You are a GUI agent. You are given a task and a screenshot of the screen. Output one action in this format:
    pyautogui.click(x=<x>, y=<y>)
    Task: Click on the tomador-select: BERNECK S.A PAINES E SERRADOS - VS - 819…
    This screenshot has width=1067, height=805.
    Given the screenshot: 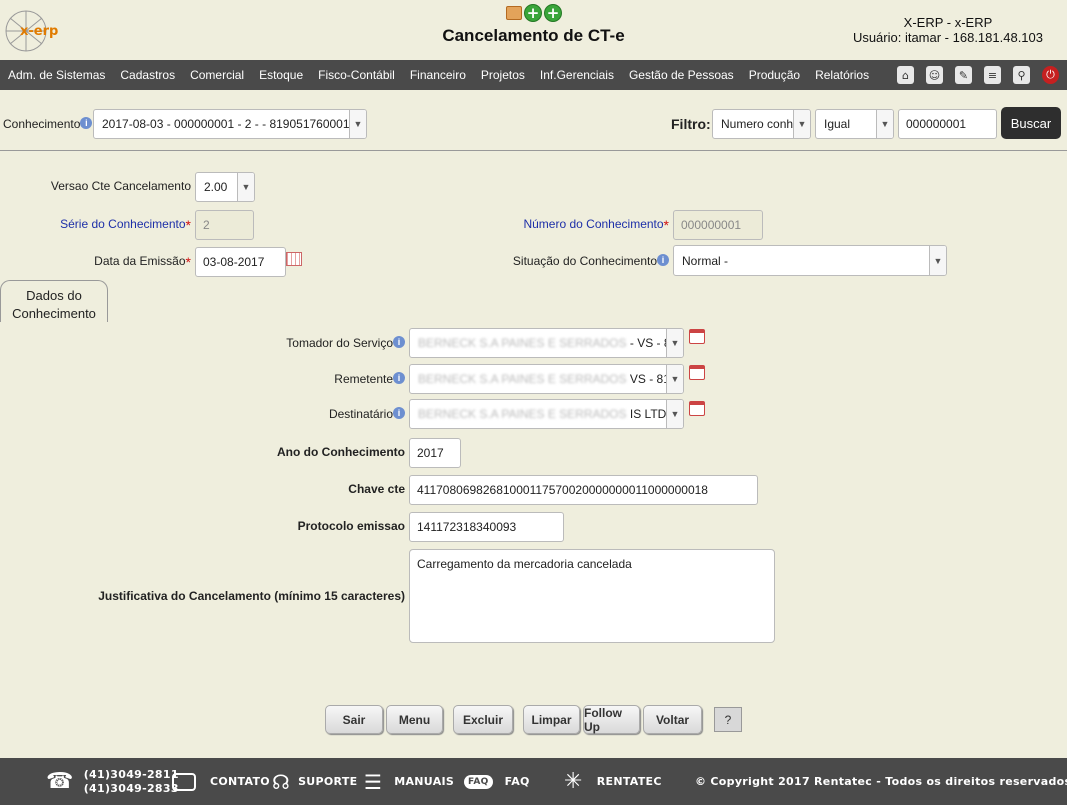 What is the action you would take?
    pyautogui.click(x=546, y=343)
    